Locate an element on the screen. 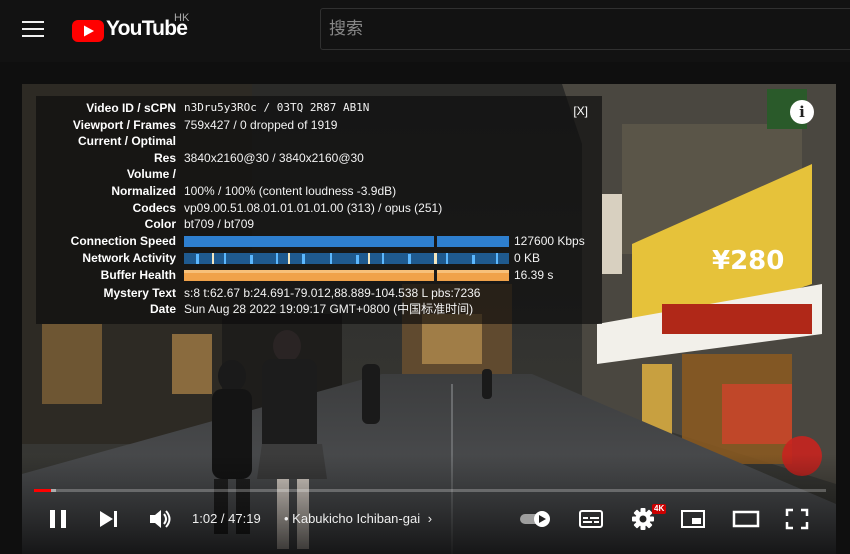 The height and width of the screenshot is (554, 850). stats-value: 16.39 s is located at coordinates (534, 275).